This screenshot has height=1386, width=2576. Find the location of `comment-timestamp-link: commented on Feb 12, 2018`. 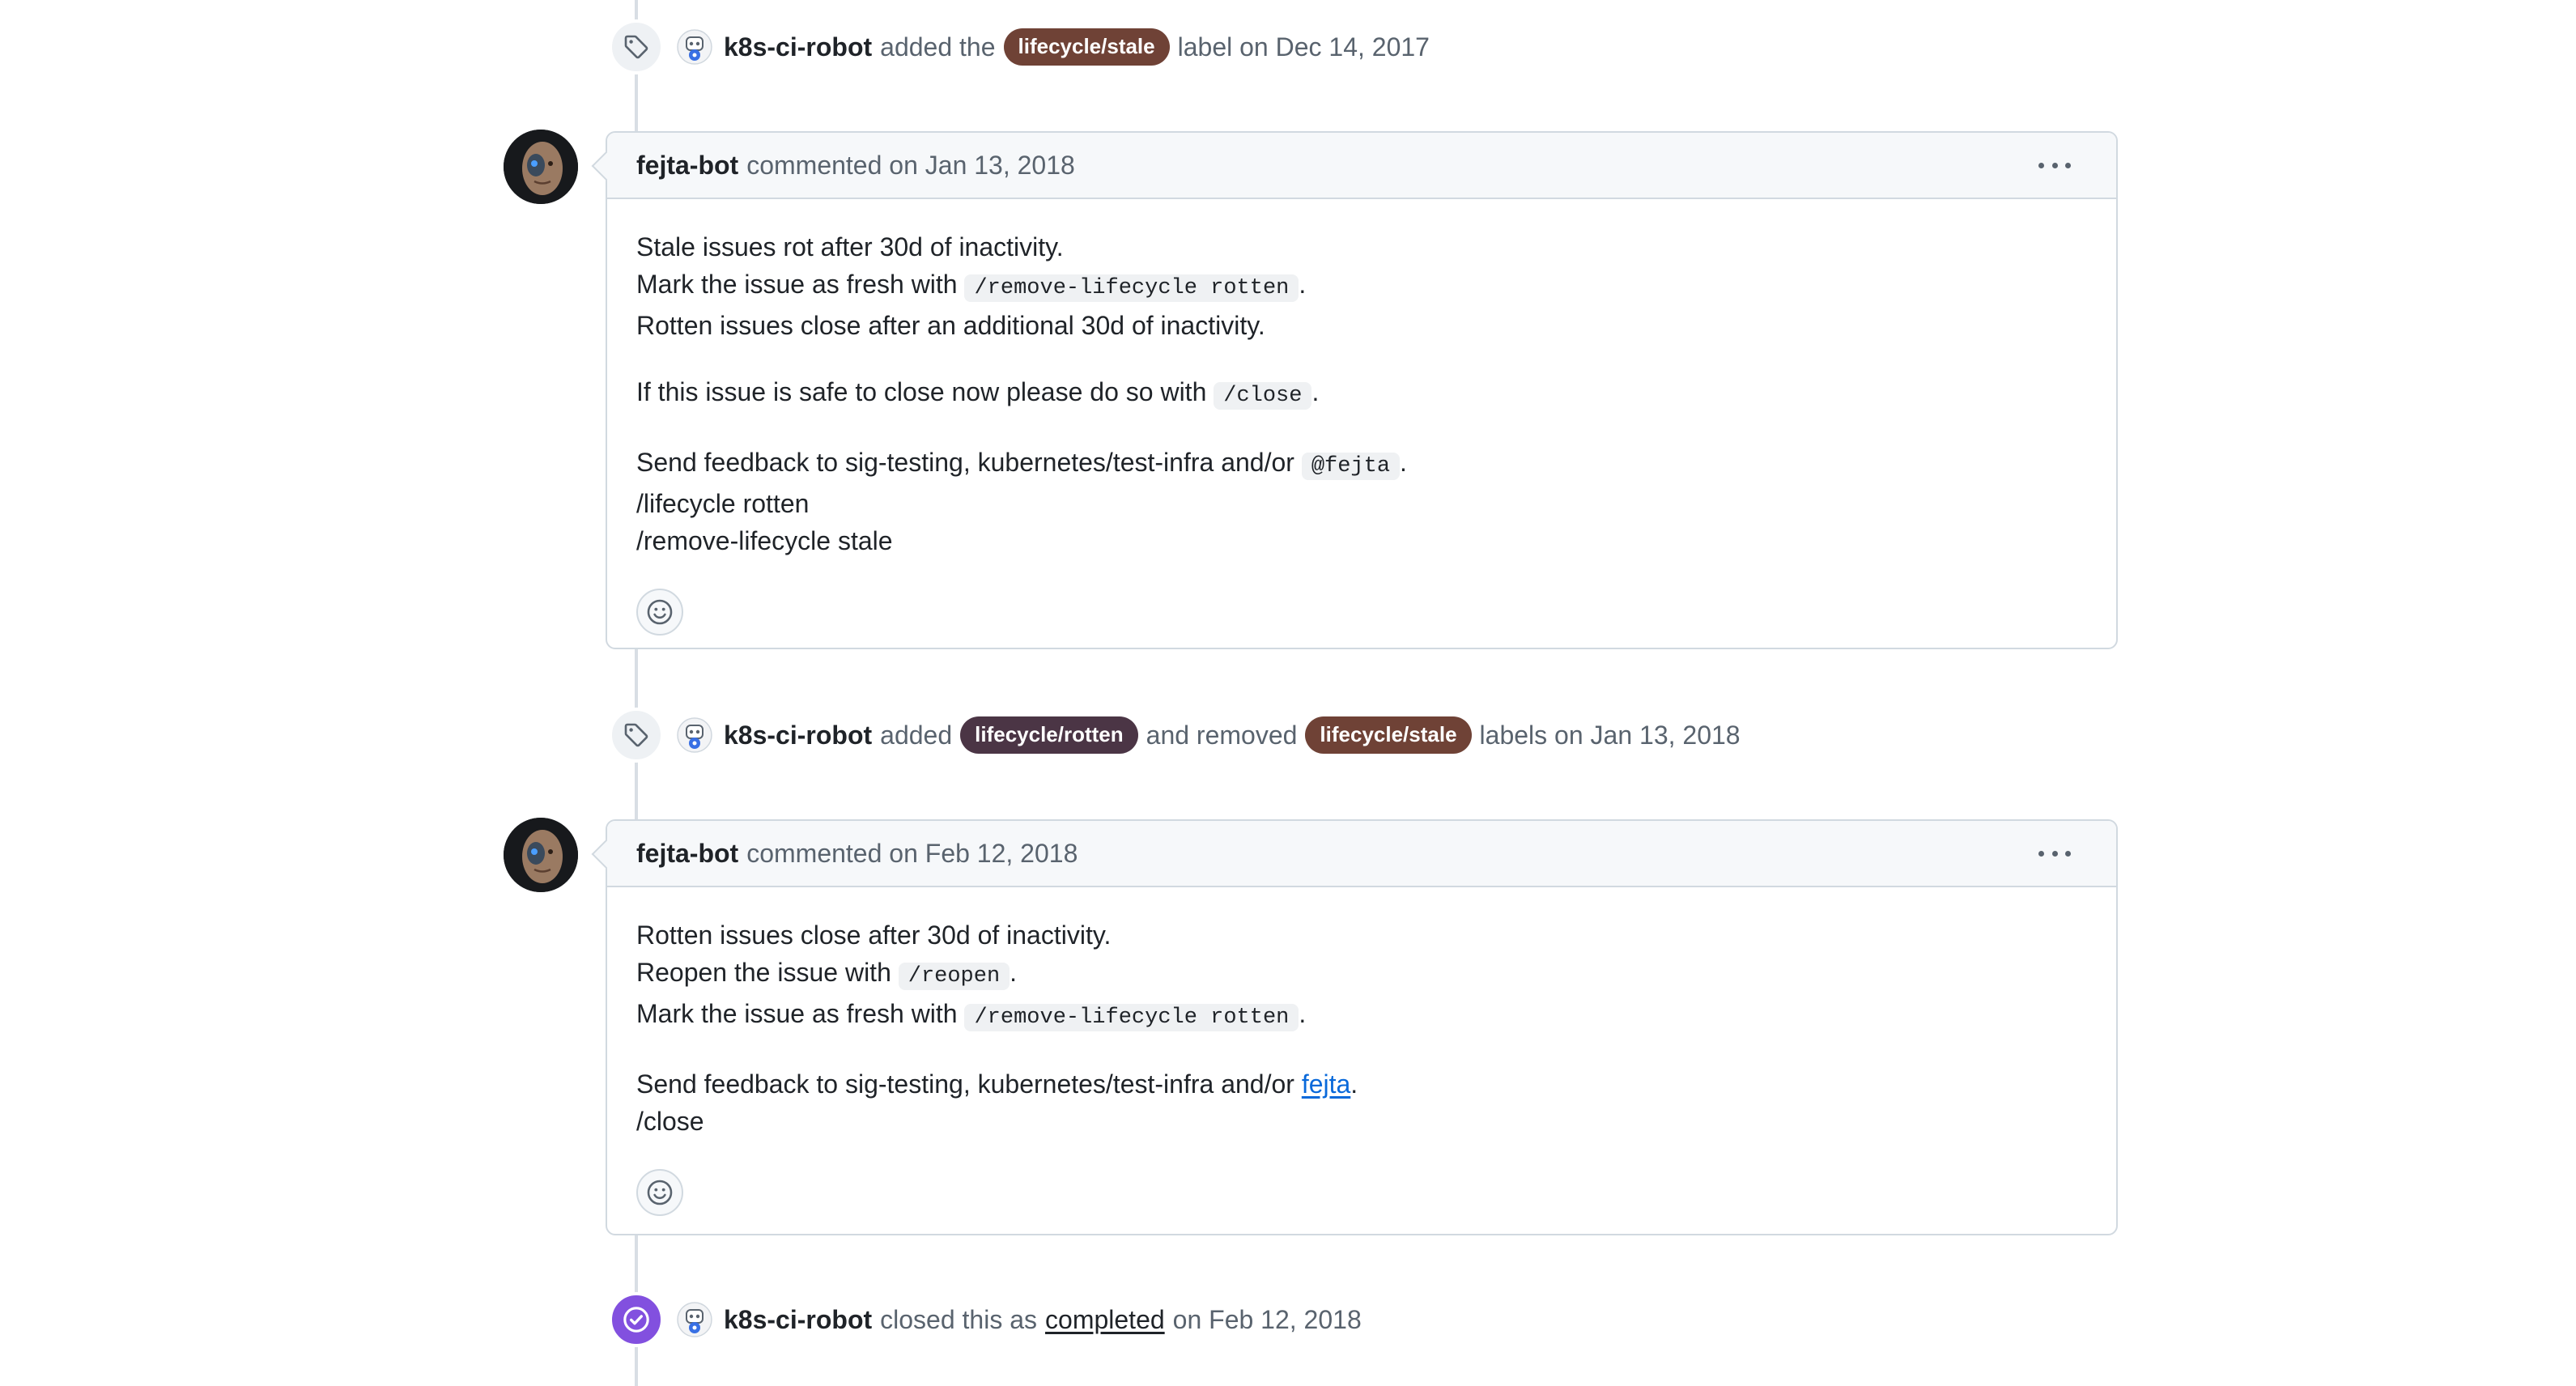

comment-timestamp-link: commented on Feb 12, 2018 is located at coordinates (912, 854).